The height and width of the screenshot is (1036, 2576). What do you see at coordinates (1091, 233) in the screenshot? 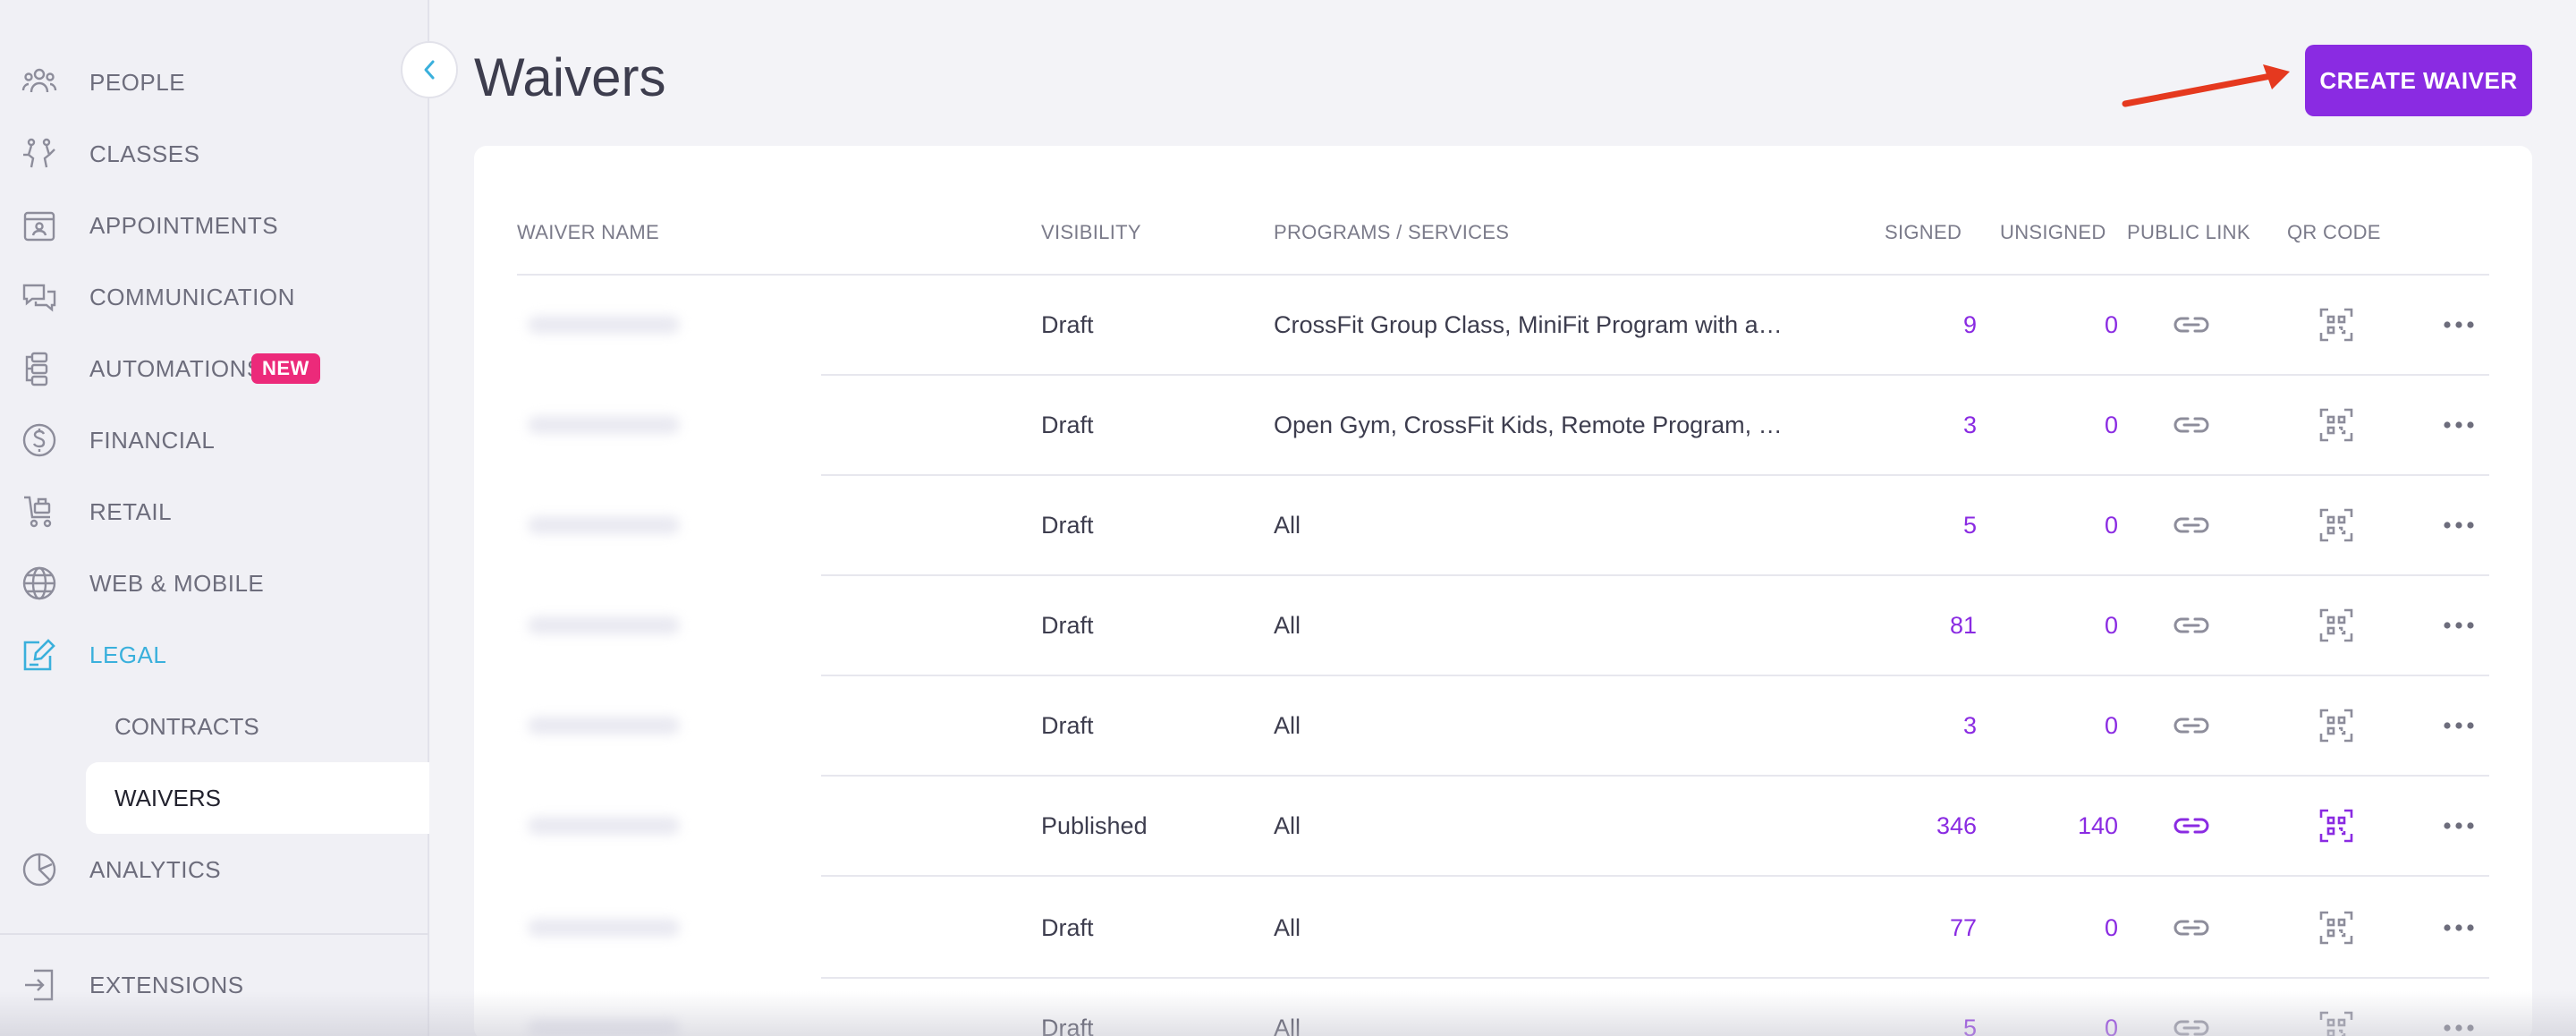
I see `header-visibility: VISIBILITY` at bounding box center [1091, 233].